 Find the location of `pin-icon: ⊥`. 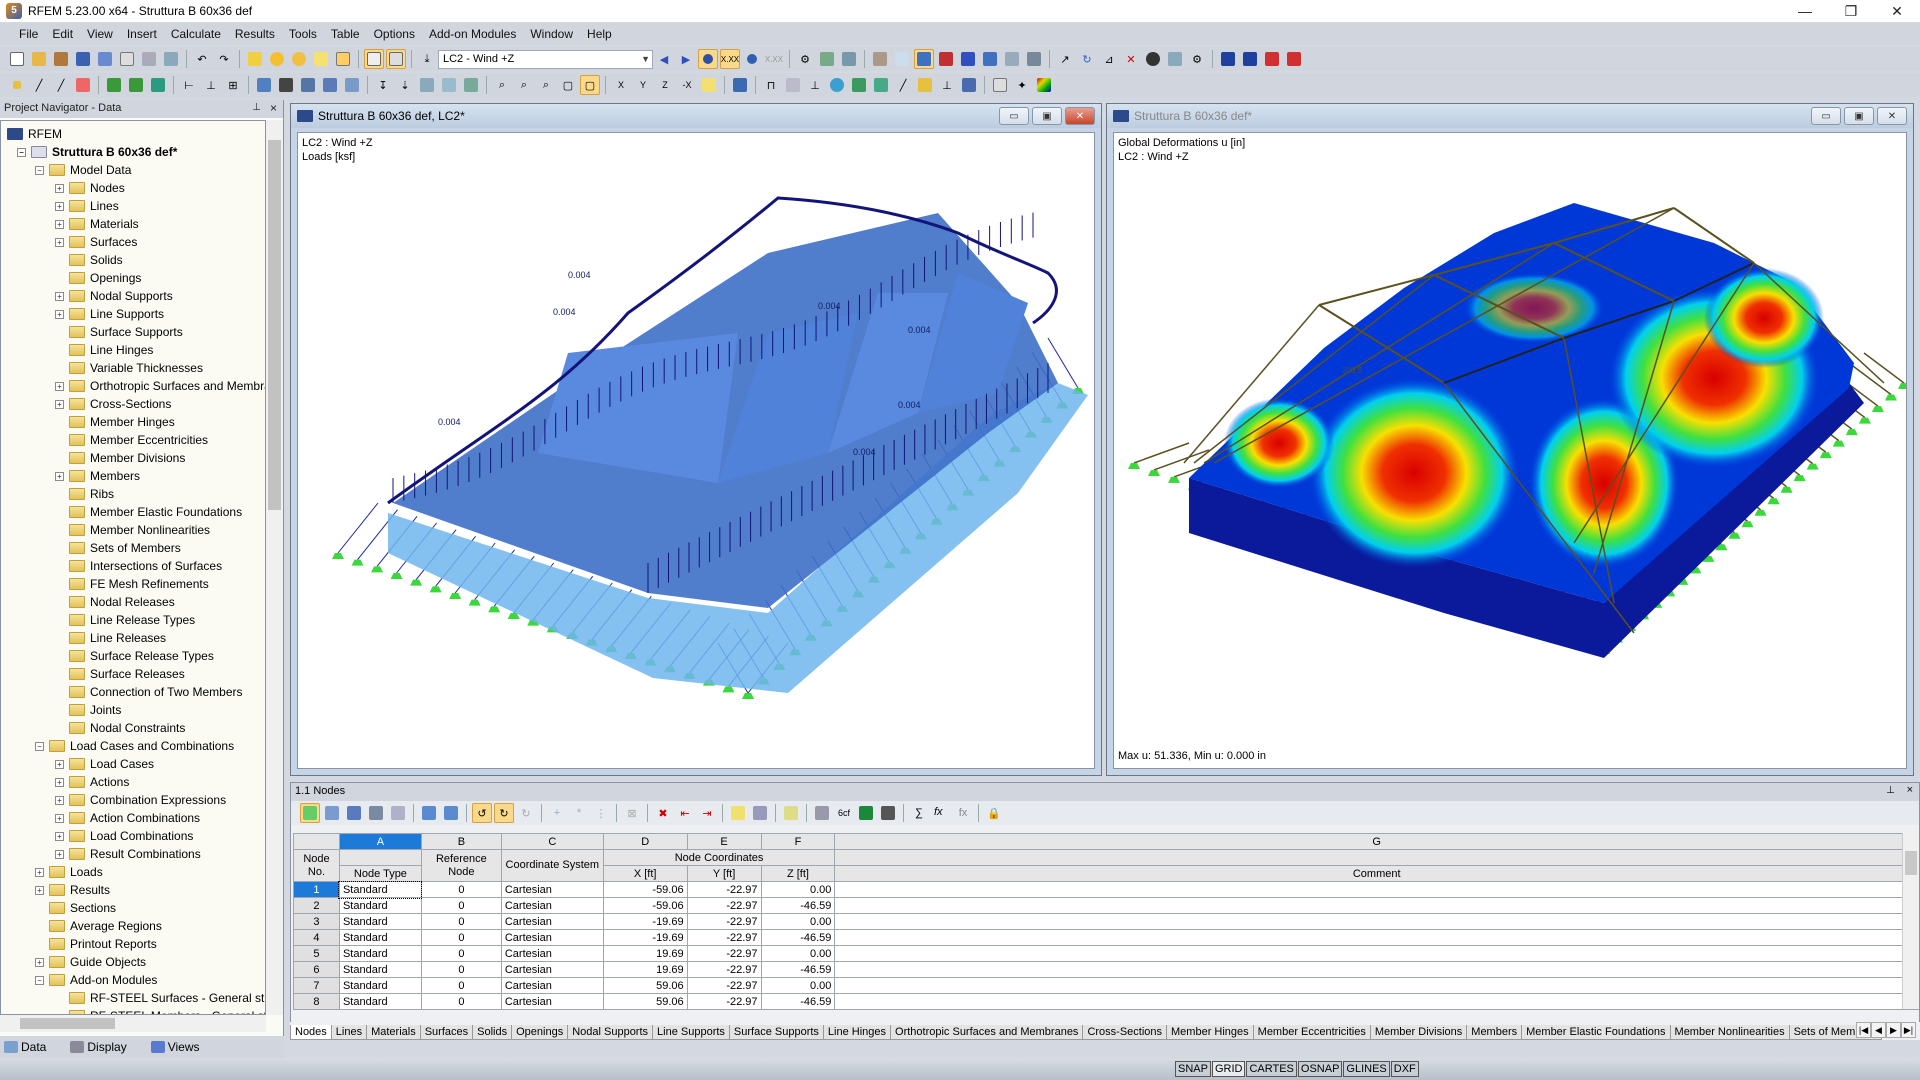

pin-icon: ⊥ is located at coordinates (256, 107).